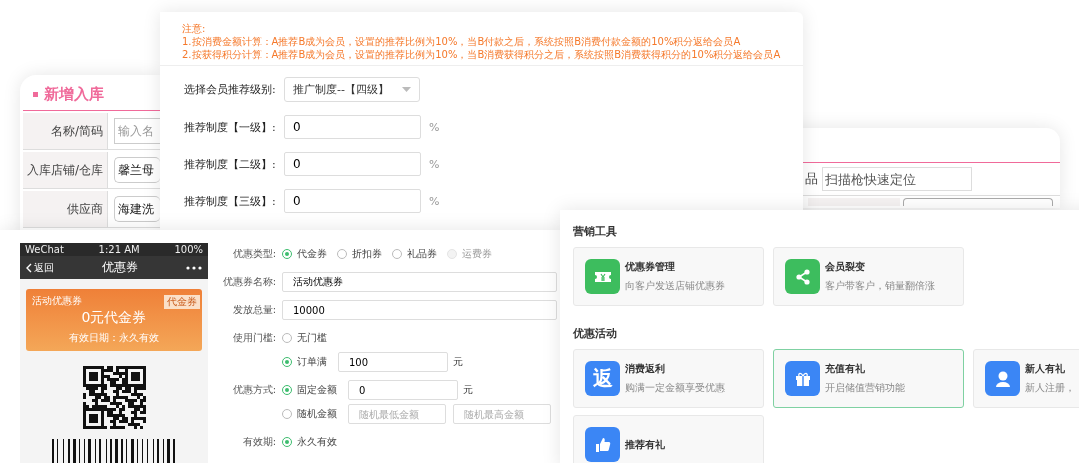  Describe the element at coordinates (880, 286) in the screenshot. I see `card-description: 客户带客户，销量翻倍涨` at that location.